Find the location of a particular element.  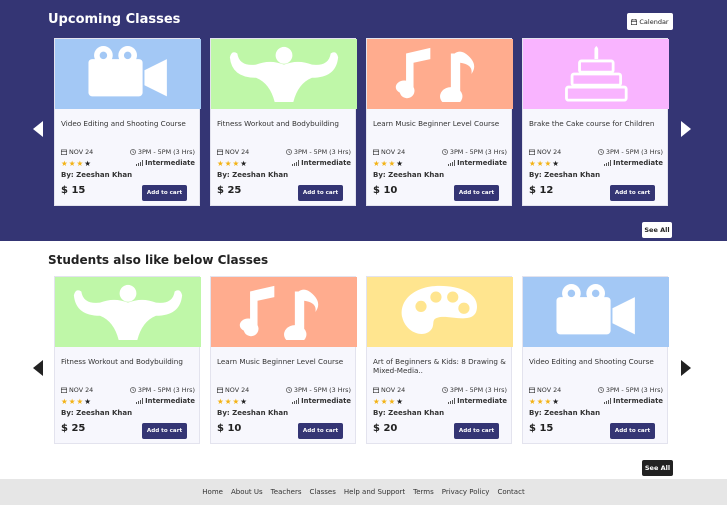

class-price: $ 12 is located at coordinates (541, 190).